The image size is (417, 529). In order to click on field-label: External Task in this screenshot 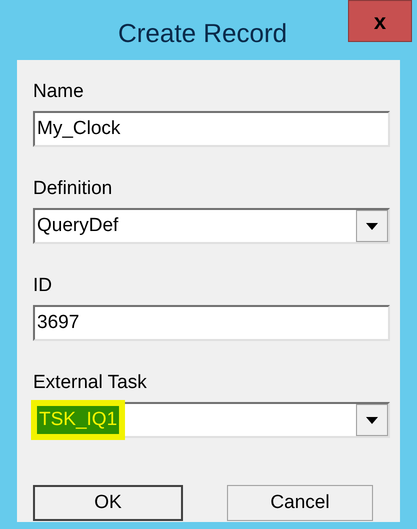, I will do `click(90, 383)`.